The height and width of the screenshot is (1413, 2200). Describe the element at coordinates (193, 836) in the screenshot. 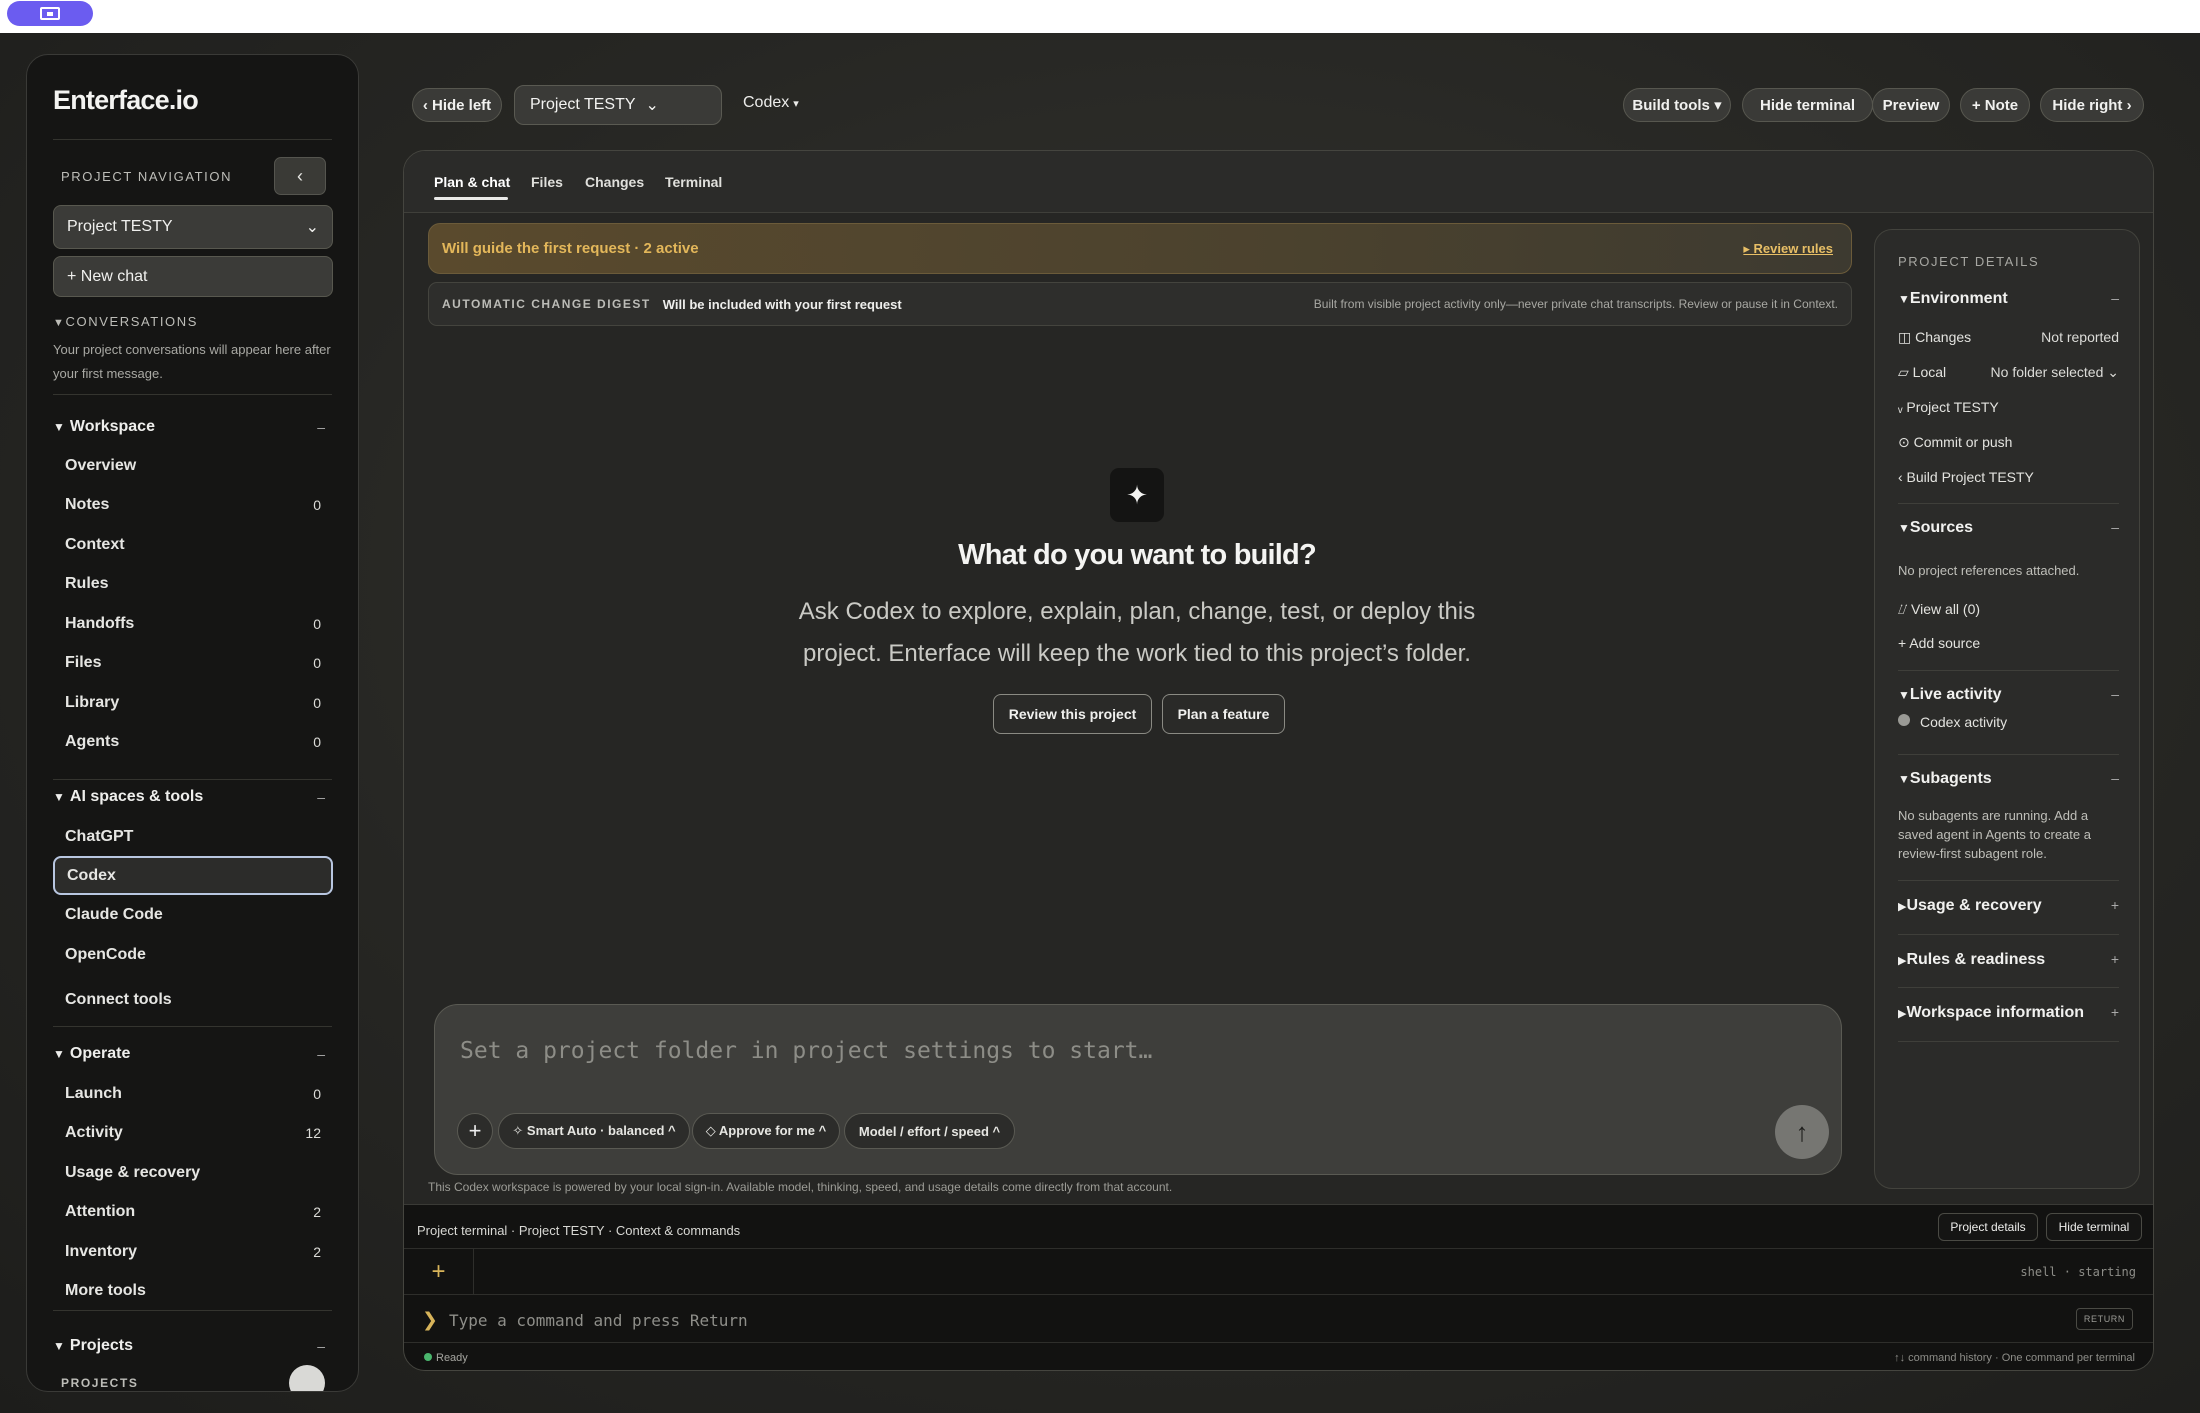

I see `sidebar-item-chatgpt: ChatGPT` at that location.